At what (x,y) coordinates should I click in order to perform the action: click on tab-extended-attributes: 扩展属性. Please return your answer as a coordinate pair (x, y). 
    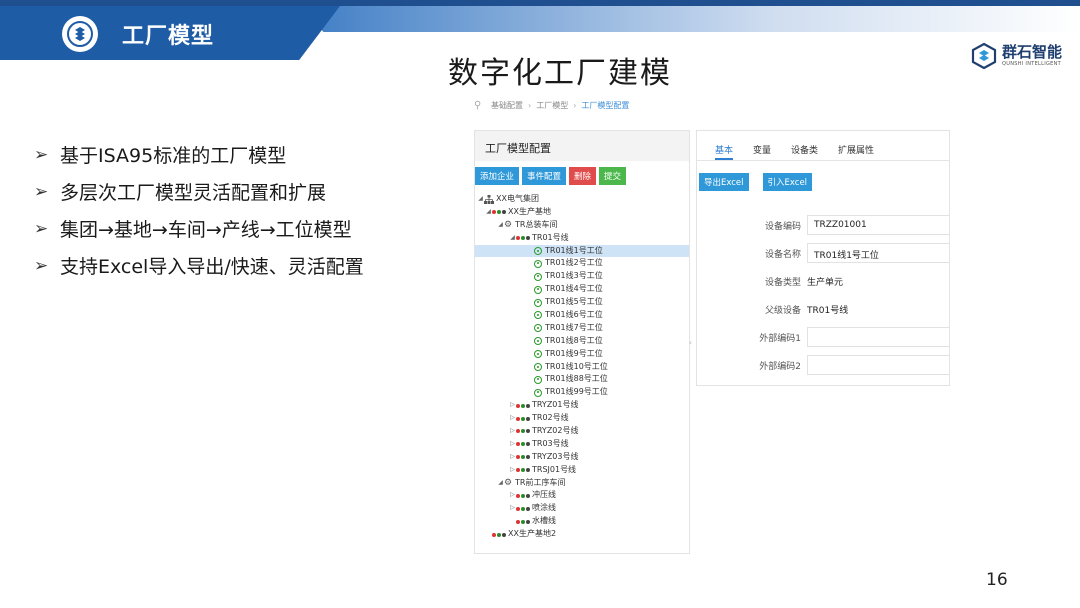
    Looking at the image, I should click on (856, 145).